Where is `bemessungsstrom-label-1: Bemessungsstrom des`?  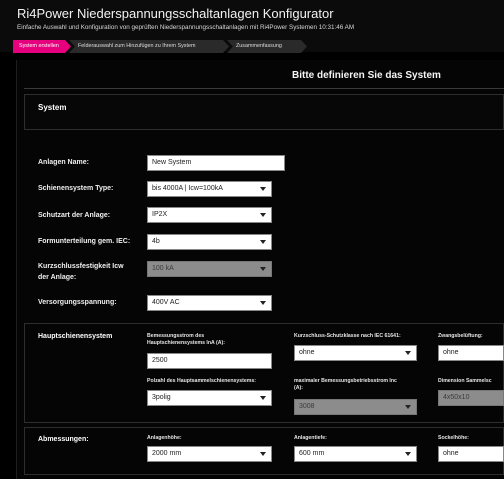
bemessungsstrom-label-1: Bemessungsstrom des is located at coordinates (176, 336).